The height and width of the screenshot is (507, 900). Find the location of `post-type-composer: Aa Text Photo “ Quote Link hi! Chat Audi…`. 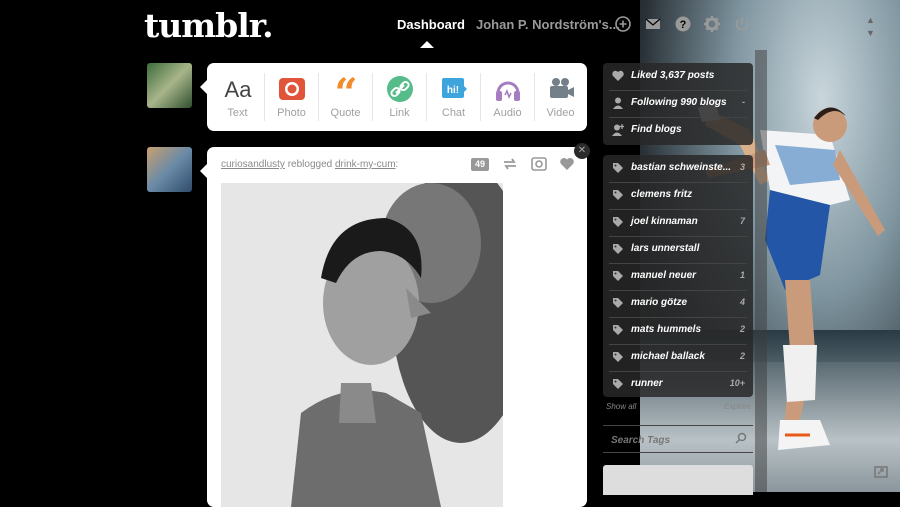

post-type-composer: Aa Text Photo “ Quote Link hi! Chat Audi… is located at coordinates (393, 97).